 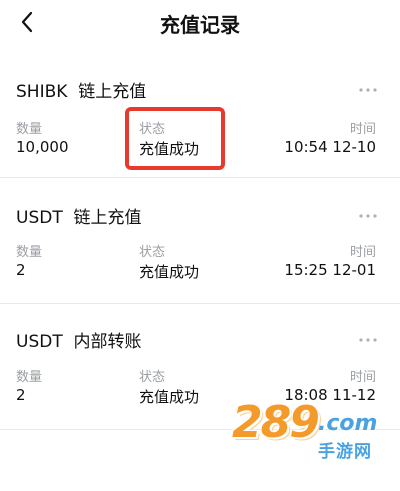 What do you see at coordinates (330, 147) in the screenshot?
I see `time-value: 10:54 12-10` at bounding box center [330, 147].